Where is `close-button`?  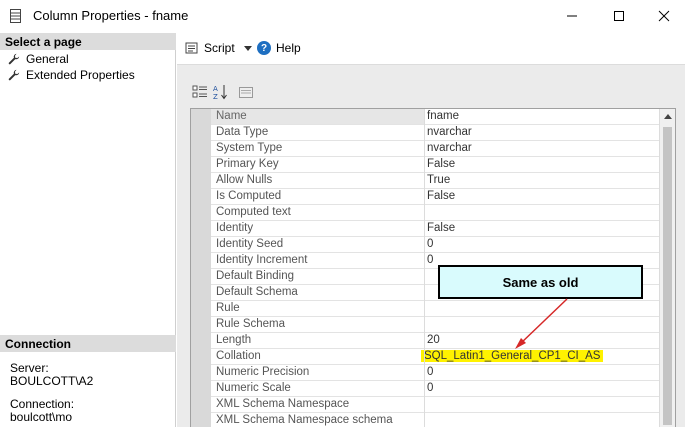
close-button is located at coordinates (663, 16).